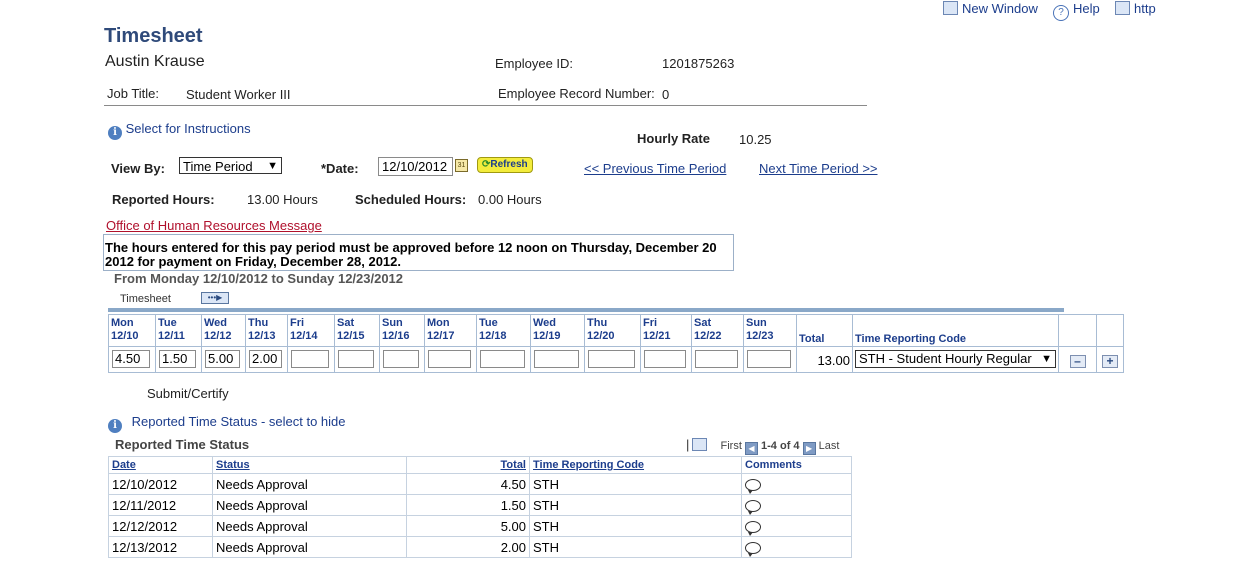 The width and height of the screenshot is (1259, 561). Describe the element at coordinates (1110, 361) in the screenshot. I see `add-row-button: +` at that location.